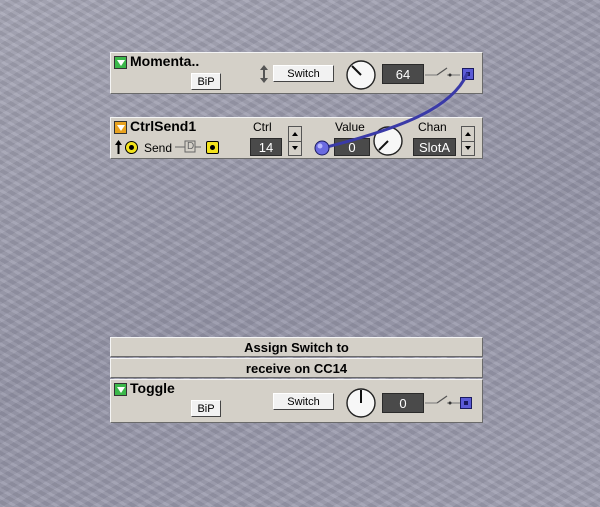  Describe the element at coordinates (262, 127) in the screenshot. I see `ctrl-header: Ctrl` at that location.